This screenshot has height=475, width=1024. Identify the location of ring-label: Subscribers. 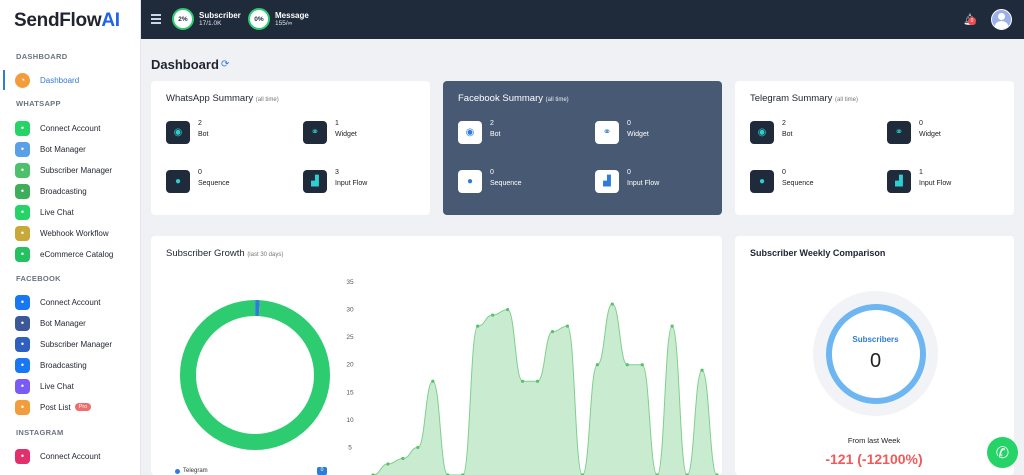
(875, 339).